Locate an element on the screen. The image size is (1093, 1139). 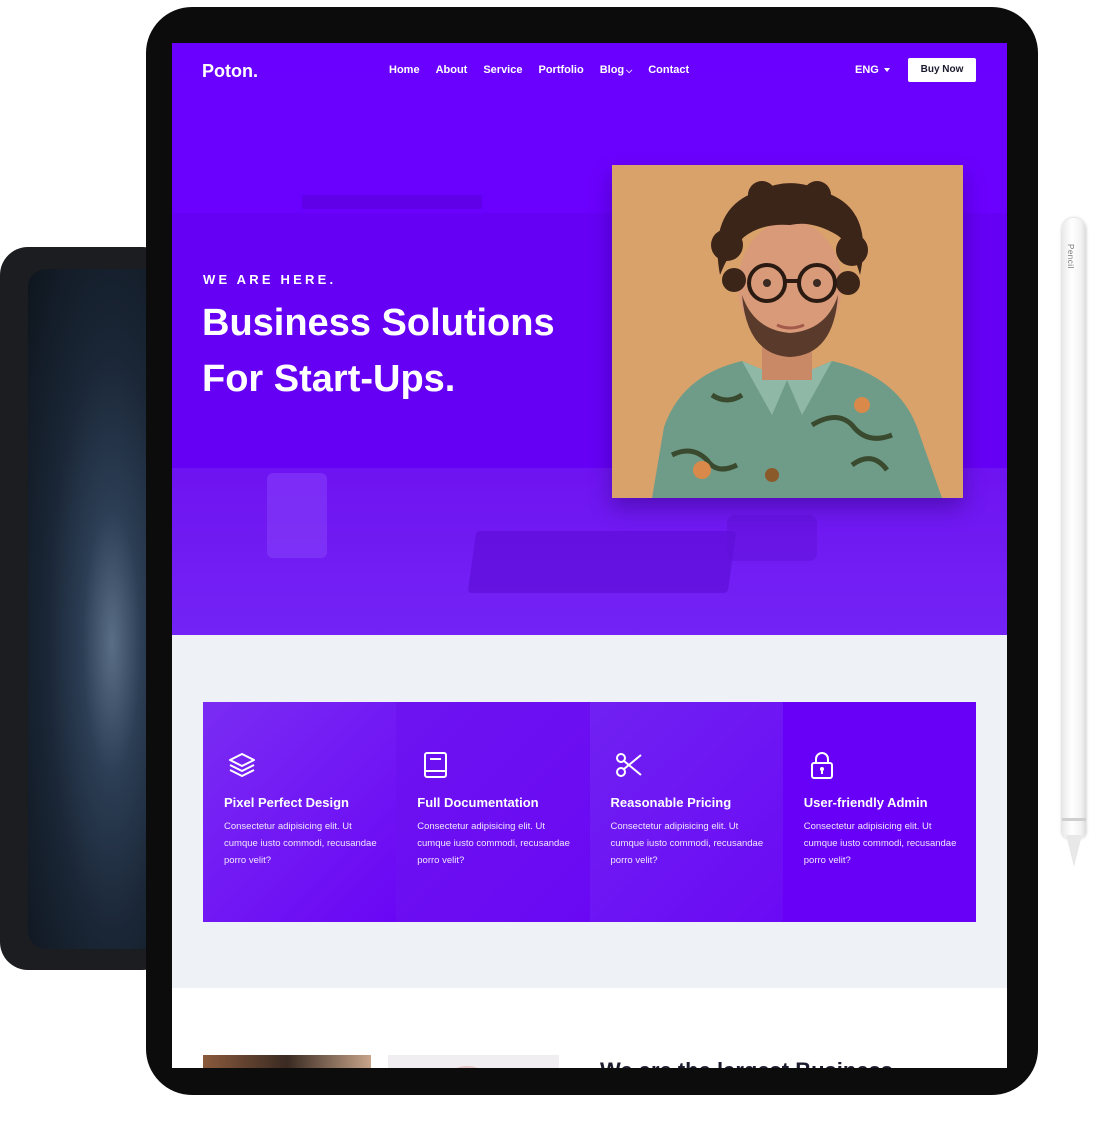
portrait-illustration is located at coordinates (787, 331).